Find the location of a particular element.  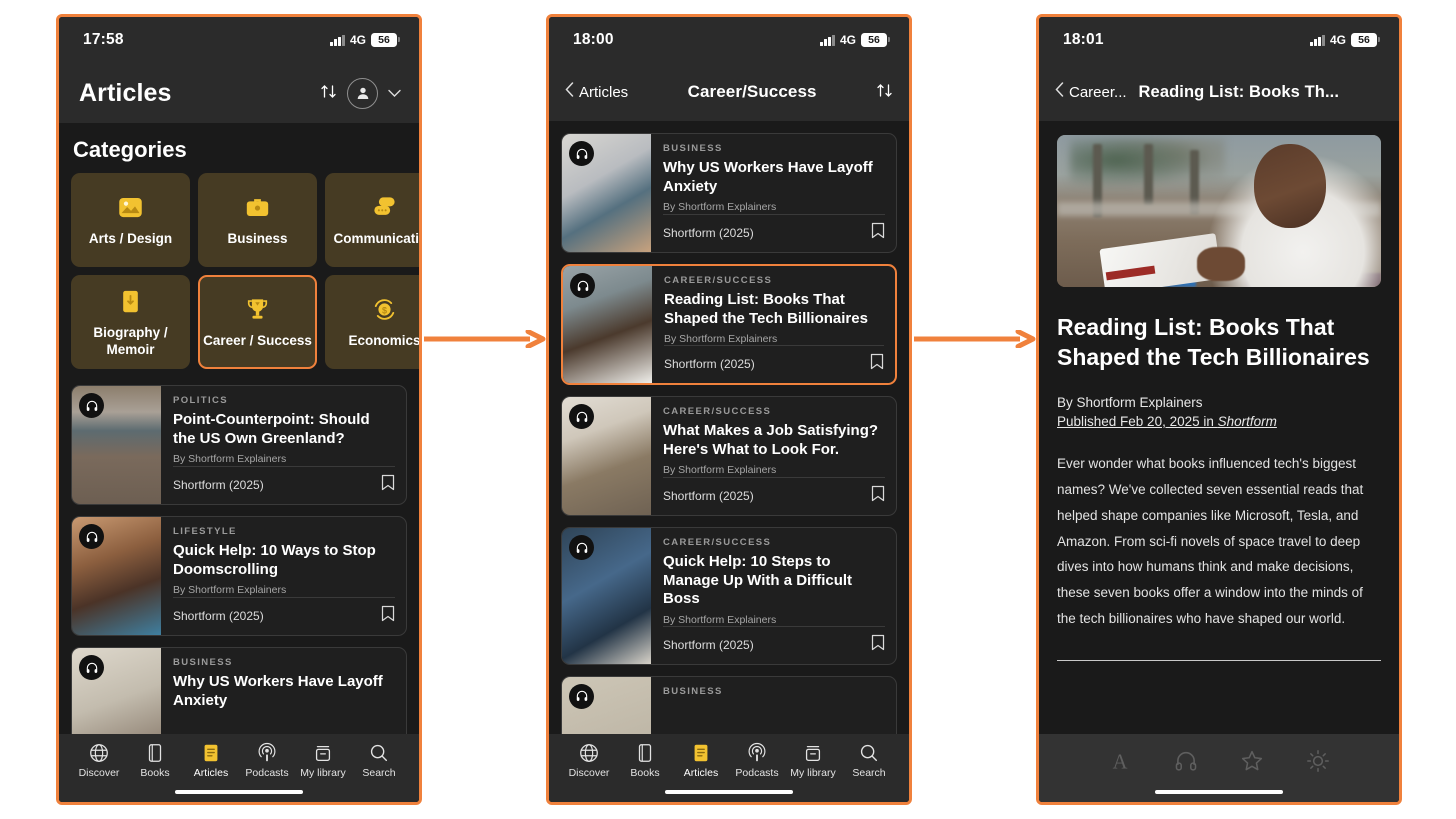

avatar is located at coordinates (362, 93).